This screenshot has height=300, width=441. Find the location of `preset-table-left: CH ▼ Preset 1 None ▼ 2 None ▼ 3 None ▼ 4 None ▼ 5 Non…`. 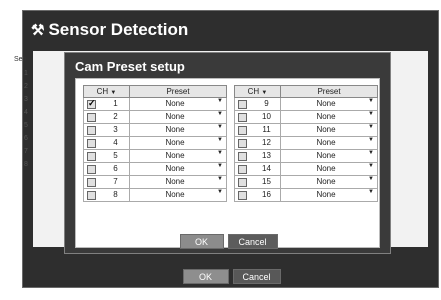

preset-table-left: CH ▼ Preset 1 None ▼ 2 None ▼ 3 None ▼ 4 None ▼ 5 Non… is located at coordinates (155, 143).